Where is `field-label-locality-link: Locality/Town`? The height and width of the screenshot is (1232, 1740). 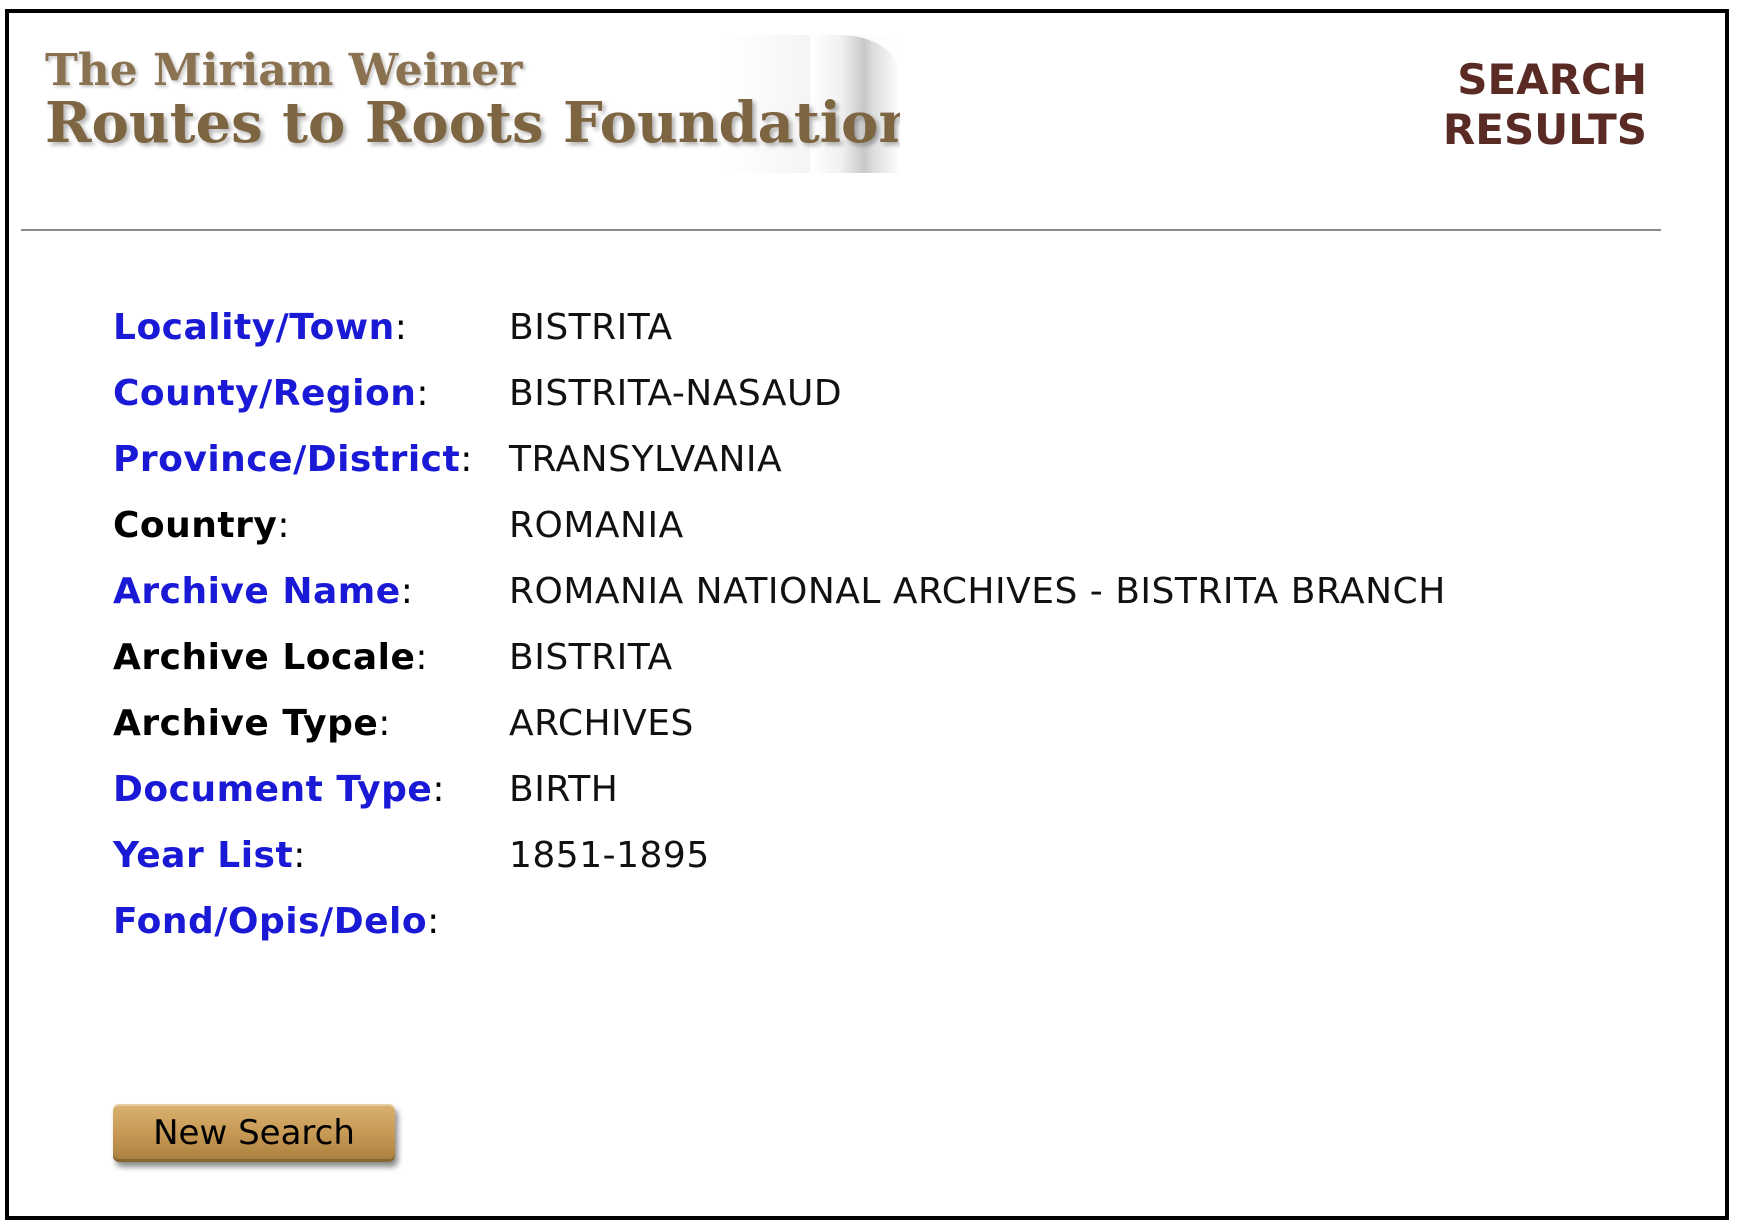 field-label-locality-link: Locality/Town is located at coordinates (254, 327).